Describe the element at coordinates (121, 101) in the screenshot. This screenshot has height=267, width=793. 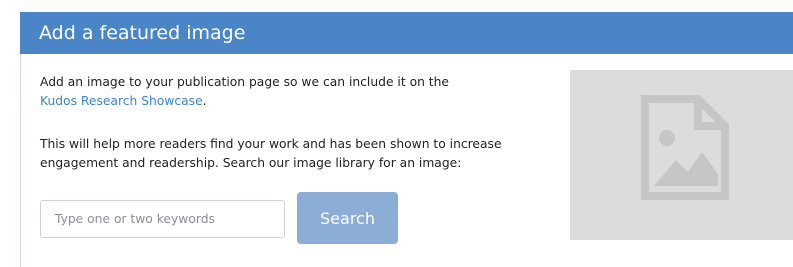
I see `kudos-research-showcase-link: Kudos Research Showcase` at that location.